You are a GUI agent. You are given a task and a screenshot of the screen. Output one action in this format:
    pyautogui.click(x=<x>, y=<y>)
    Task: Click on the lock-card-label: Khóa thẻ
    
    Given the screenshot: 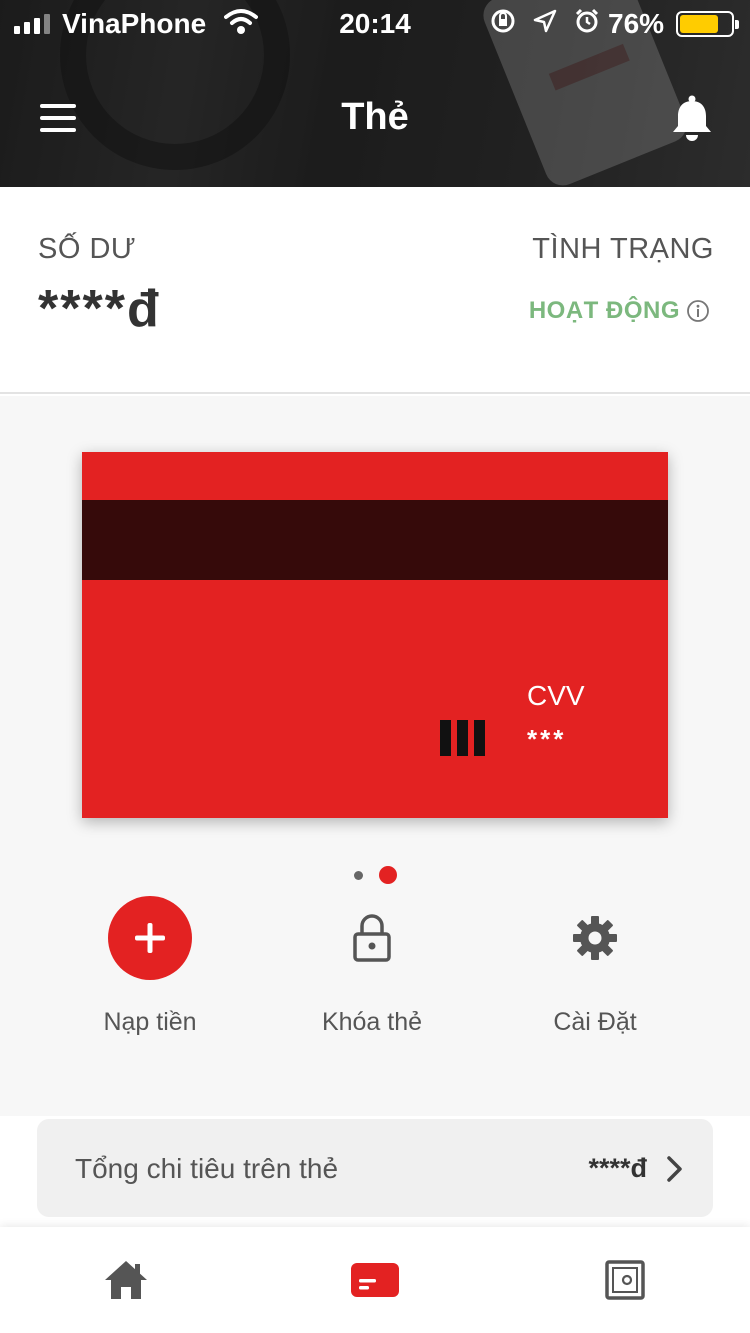 What is the action you would take?
    pyautogui.click(x=372, y=1022)
    